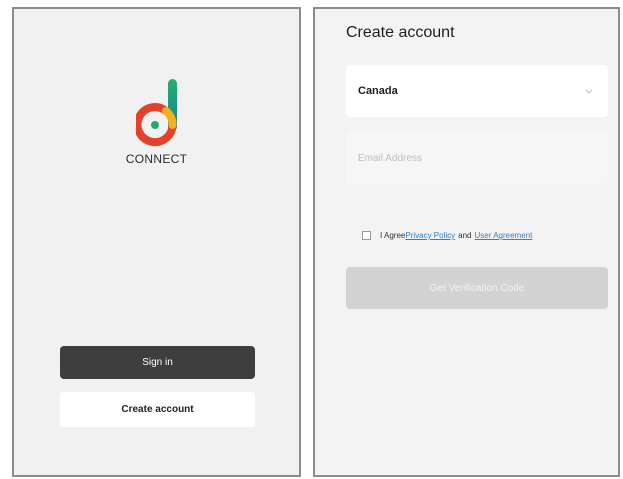  Describe the element at coordinates (504, 235) in the screenshot. I see `user-agreement-link: User Agreement` at that location.